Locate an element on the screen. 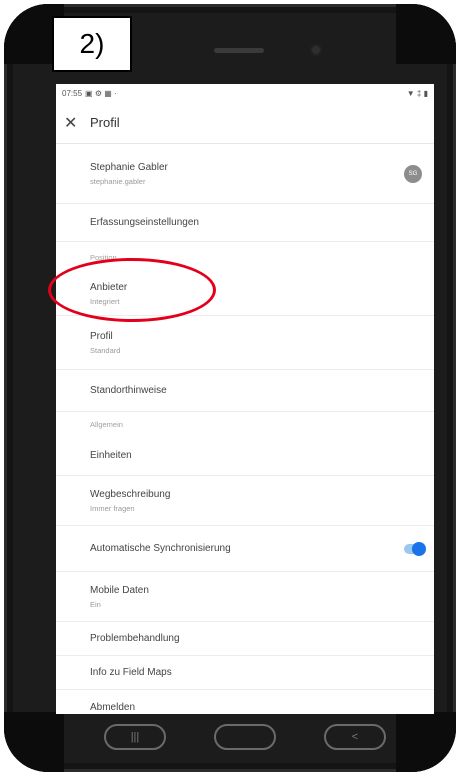 Image resolution: width=461 pixels, height=776 pixels. settings-item-label: Automatische Synchronisierung is located at coordinates (160, 548).